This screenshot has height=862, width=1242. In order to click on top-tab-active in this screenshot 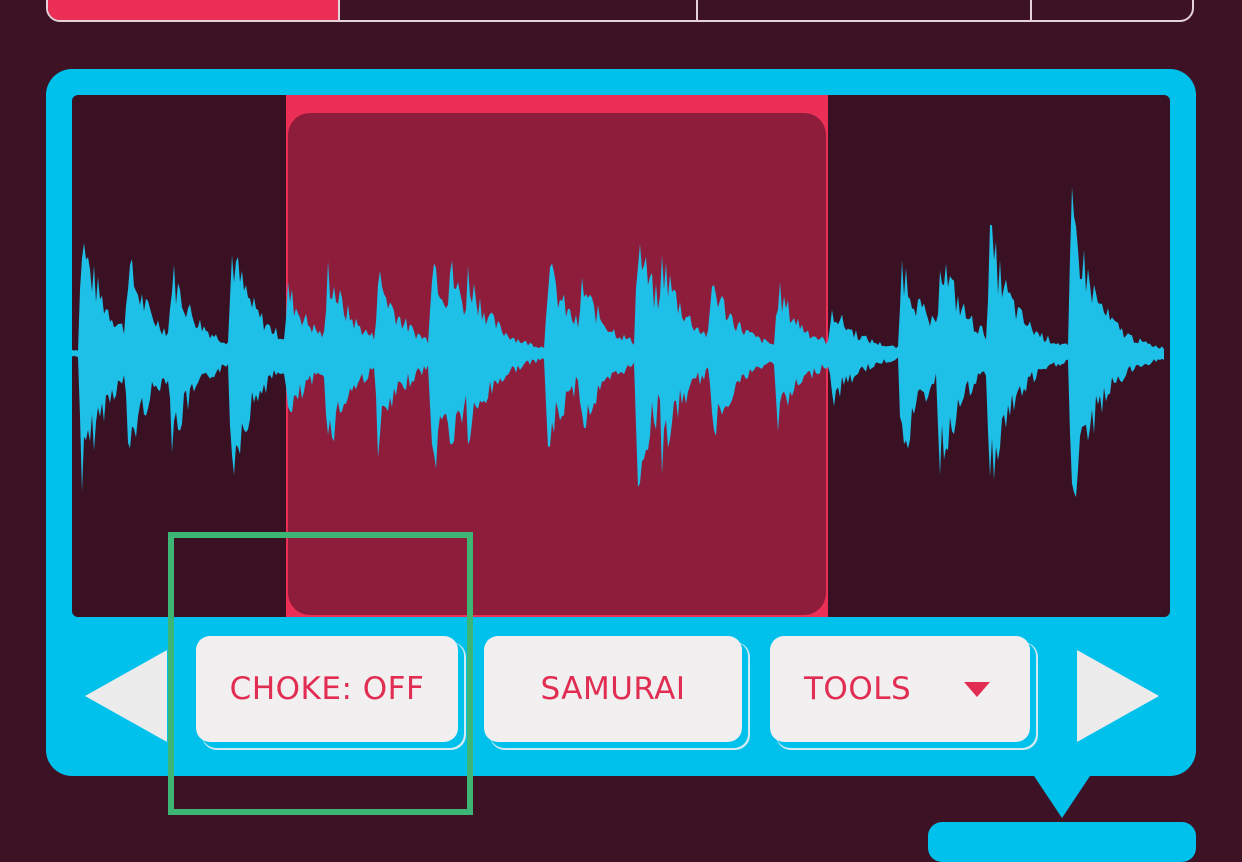, I will do `click(193, 10)`.